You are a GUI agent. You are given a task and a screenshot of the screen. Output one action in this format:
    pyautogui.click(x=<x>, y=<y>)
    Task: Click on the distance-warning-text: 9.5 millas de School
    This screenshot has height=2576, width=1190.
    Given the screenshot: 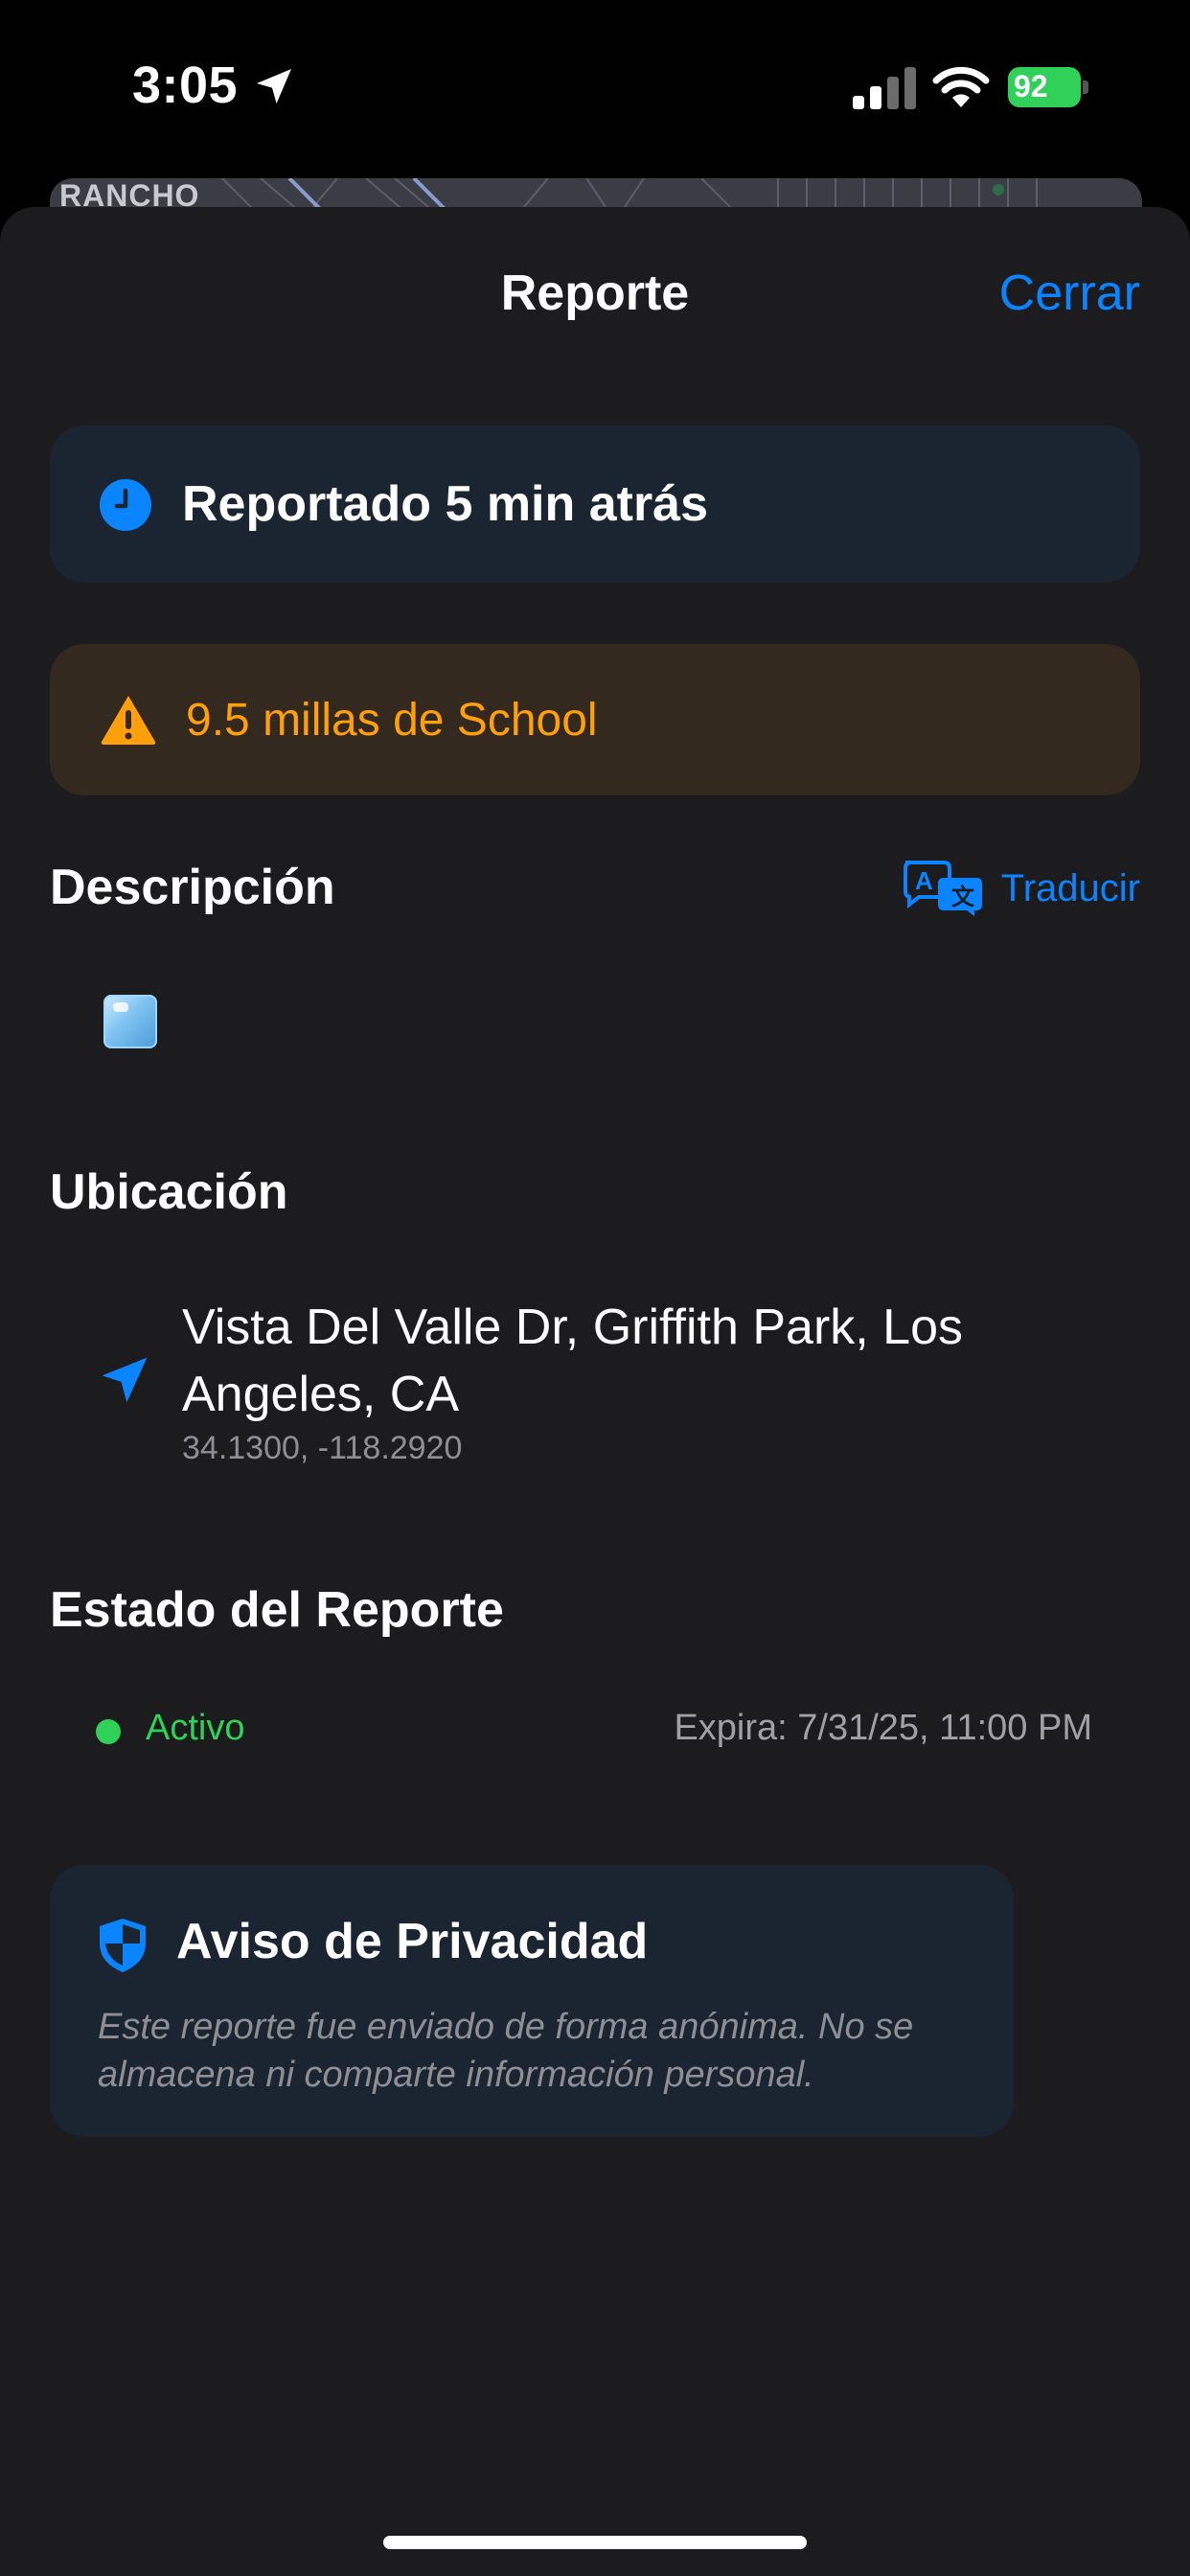 What is the action you would take?
    pyautogui.click(x=392, y=720)
    